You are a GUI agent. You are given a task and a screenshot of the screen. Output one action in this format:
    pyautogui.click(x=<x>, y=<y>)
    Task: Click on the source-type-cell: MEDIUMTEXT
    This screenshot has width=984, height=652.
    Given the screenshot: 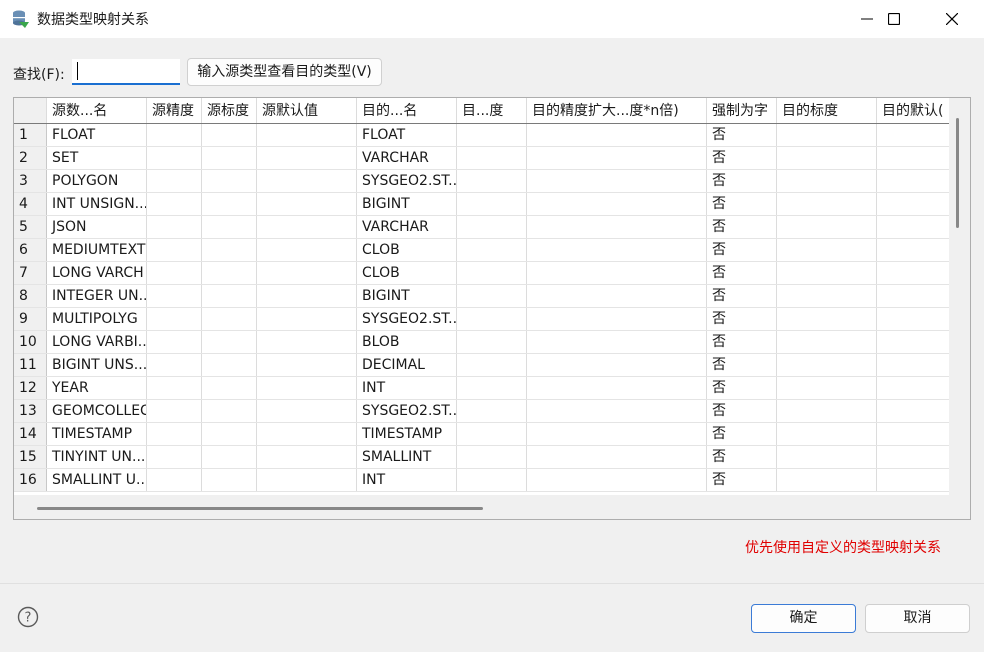 What is the action you would take?
    pyautogui.click(x=97, y=250)
    